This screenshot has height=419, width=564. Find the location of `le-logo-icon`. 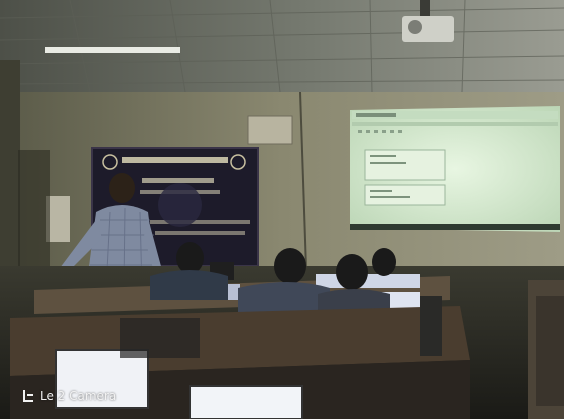

le-logo-icon is located at coordinates (28, 396).